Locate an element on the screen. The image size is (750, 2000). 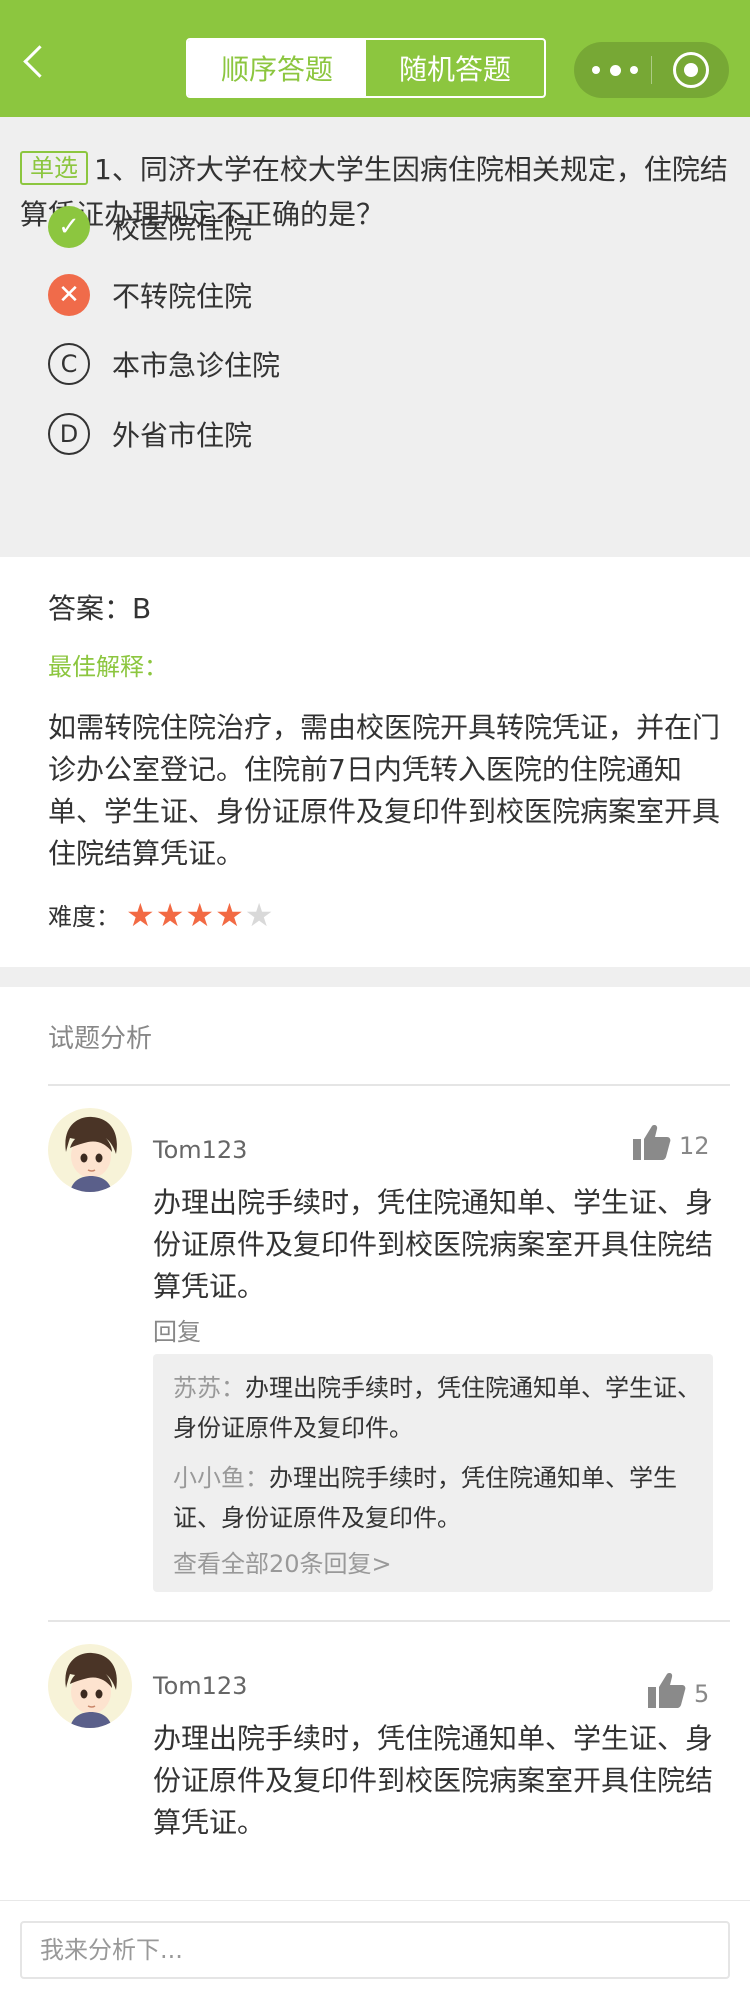
tab-sequential: 顺序答题 is located at coordinates (277, 68).